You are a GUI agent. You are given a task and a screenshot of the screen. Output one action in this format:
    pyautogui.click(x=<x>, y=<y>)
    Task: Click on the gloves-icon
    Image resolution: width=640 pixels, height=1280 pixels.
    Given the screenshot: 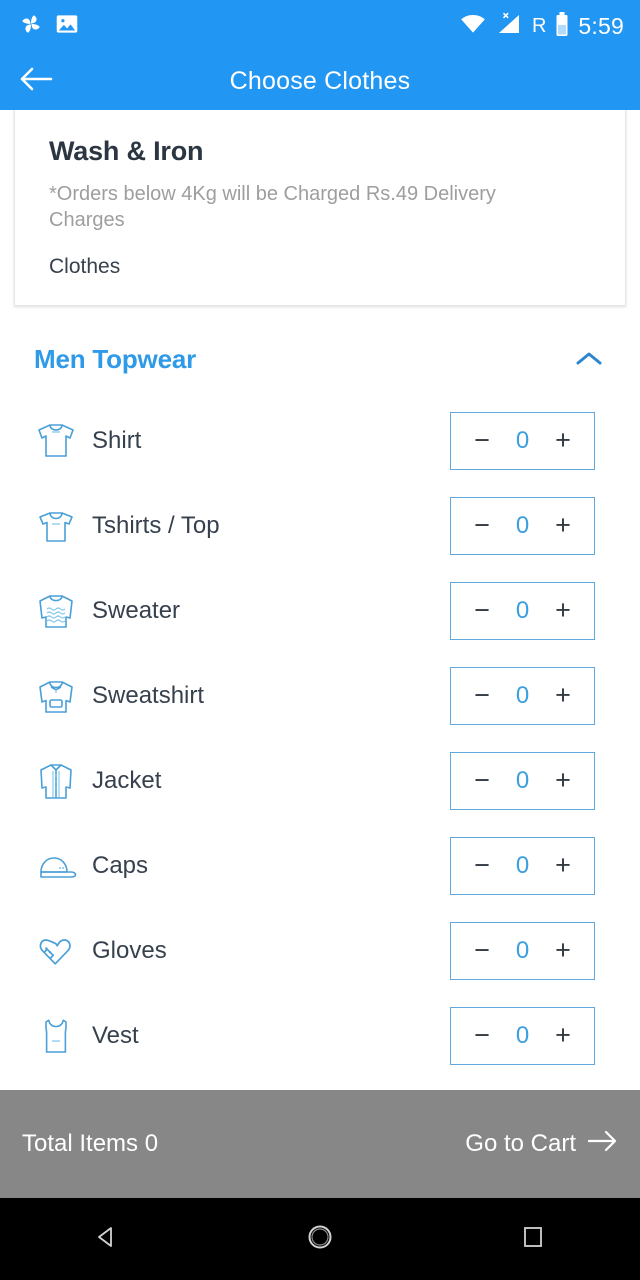 What is the action you would take?
    pyautogui.click(x=56, y=951)
    